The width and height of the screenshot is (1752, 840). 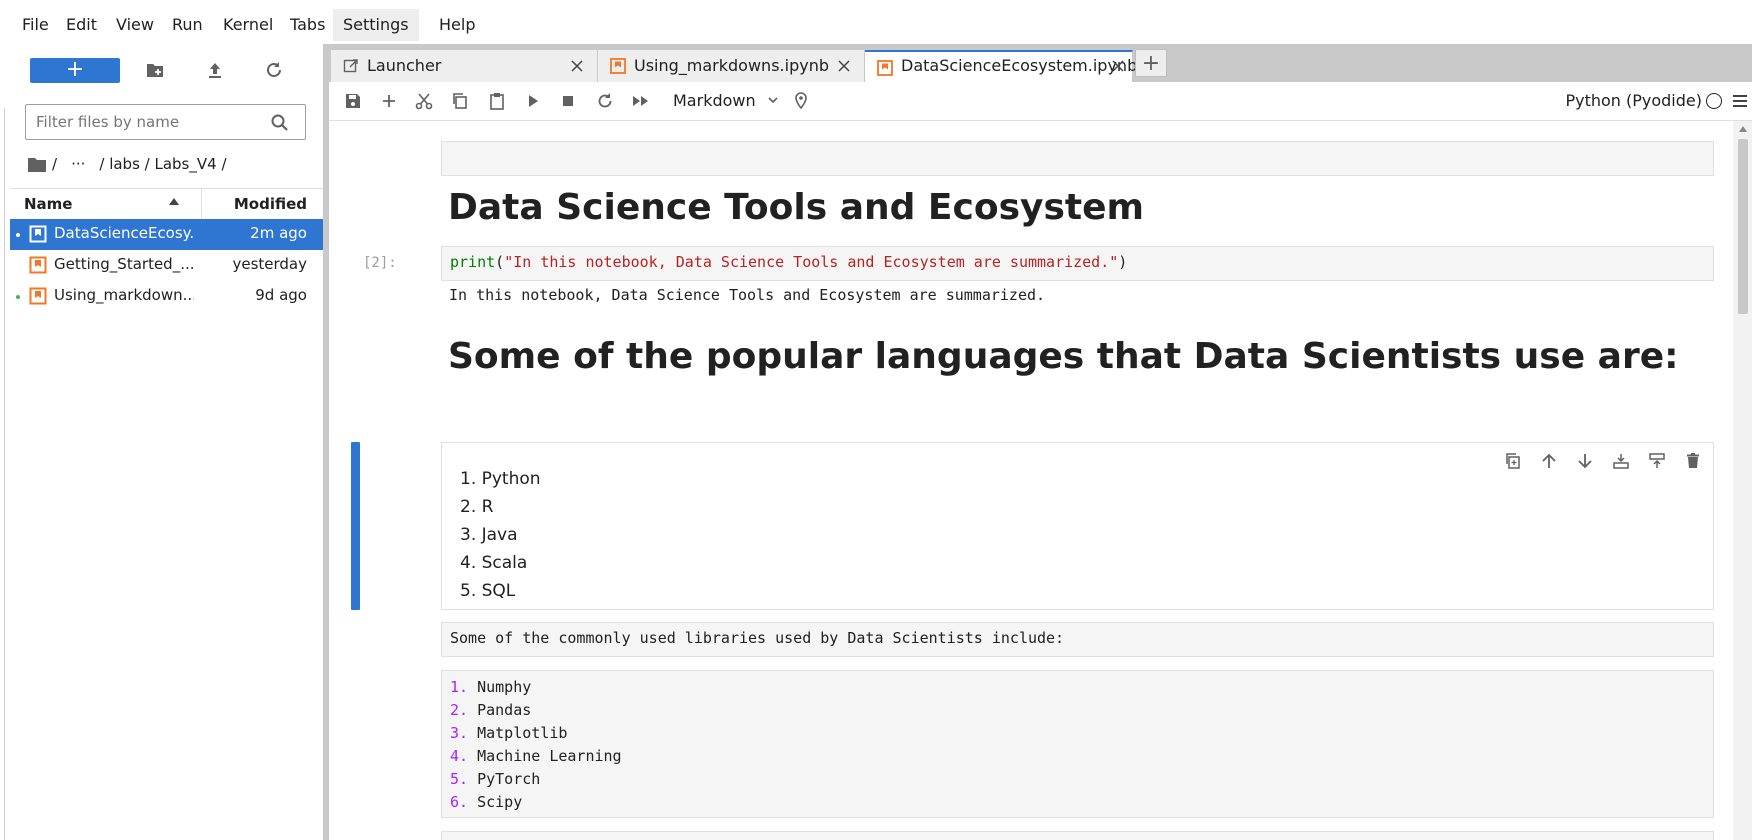 What do you see at coordinates (536, 756) in the screenshot?
I see `list-item: 4. Machine Learning` at bounding box center [536, 756].